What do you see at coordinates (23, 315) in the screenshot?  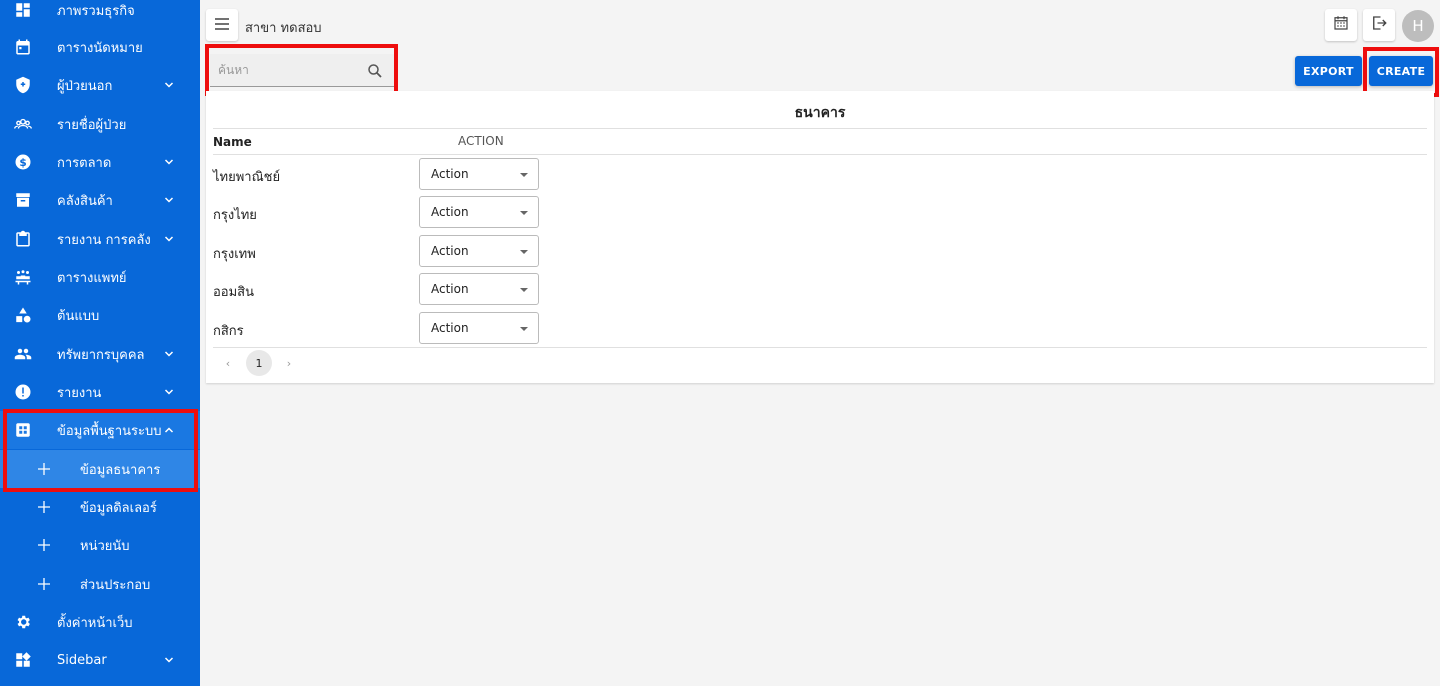 I see `shapes-icon` at bounding box center [23, 315].